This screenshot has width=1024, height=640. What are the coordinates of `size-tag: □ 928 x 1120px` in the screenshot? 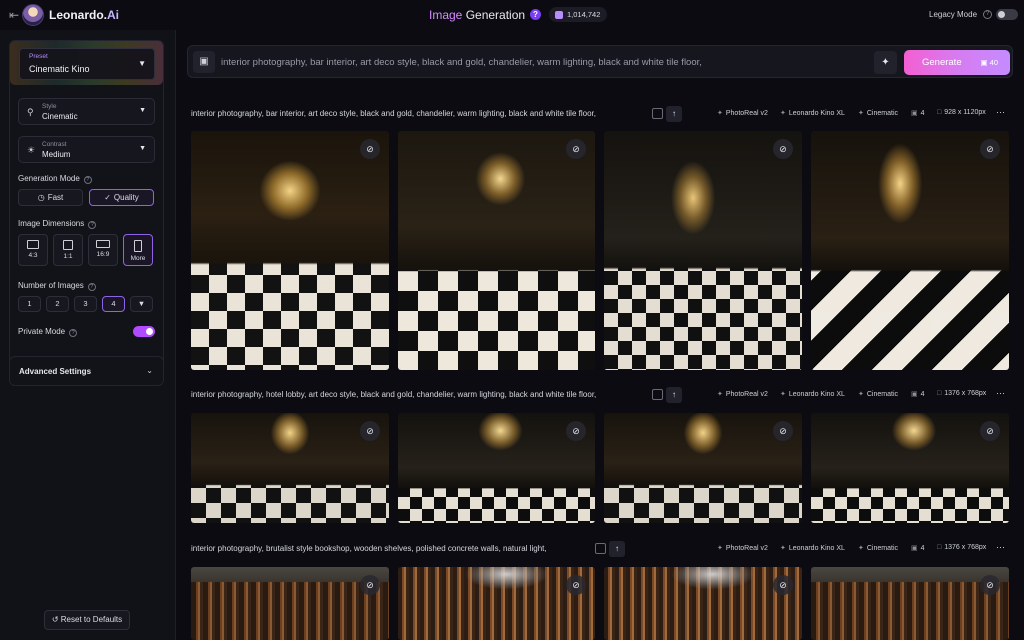 It's located at (961, 112).